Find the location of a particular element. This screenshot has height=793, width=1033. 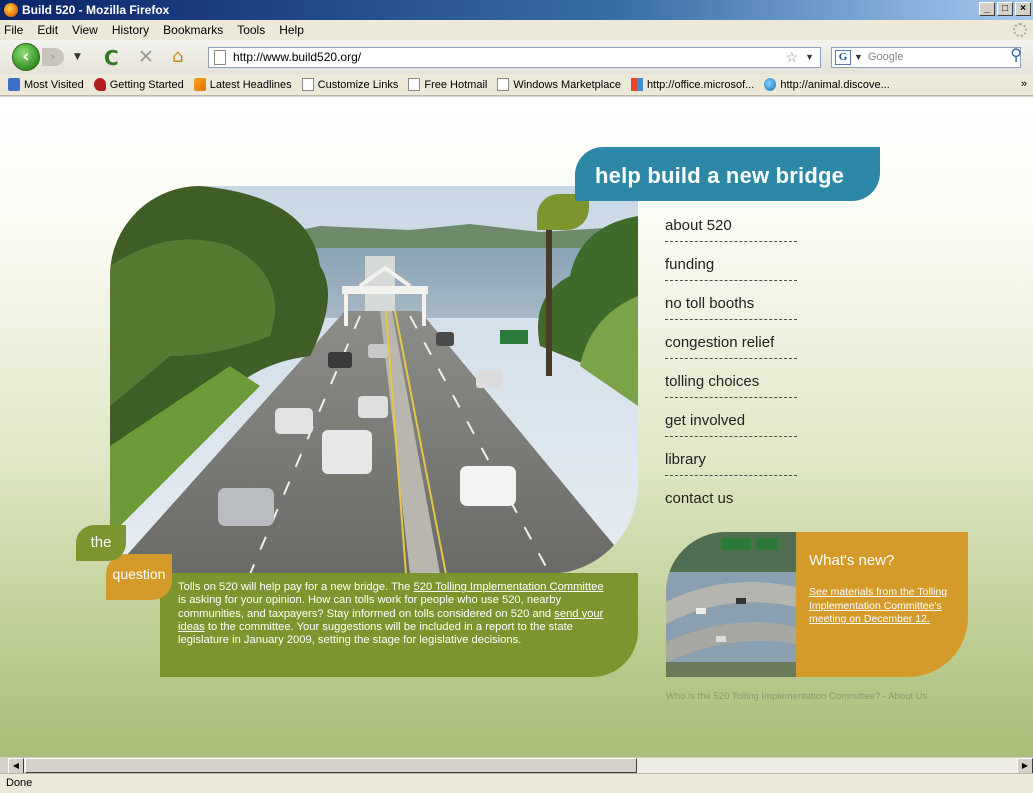

site-banner: help build a new bridge is located at coordinates (727, 174).